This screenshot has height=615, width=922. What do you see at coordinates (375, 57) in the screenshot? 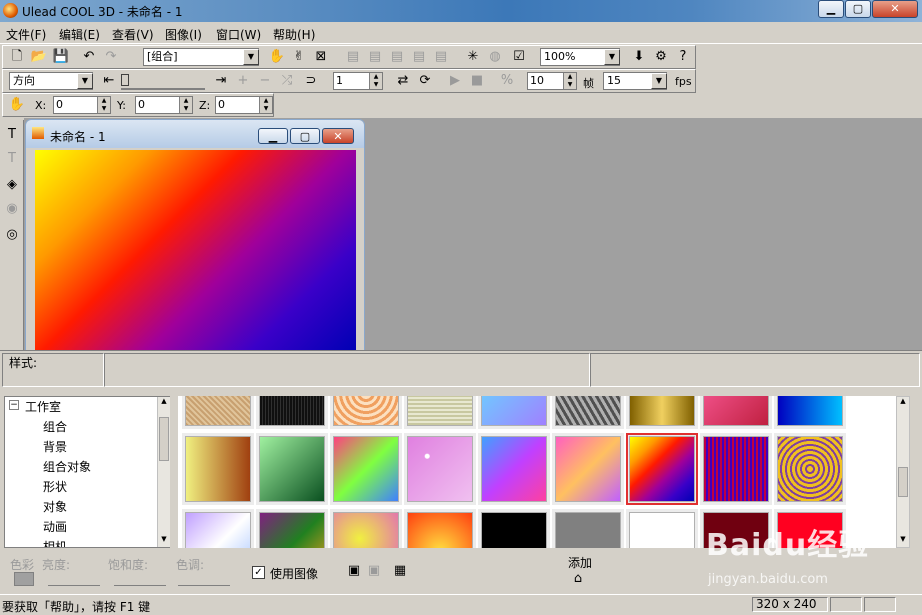
I see `layer-icon-2: ▤` at bounding box center [375, 57].